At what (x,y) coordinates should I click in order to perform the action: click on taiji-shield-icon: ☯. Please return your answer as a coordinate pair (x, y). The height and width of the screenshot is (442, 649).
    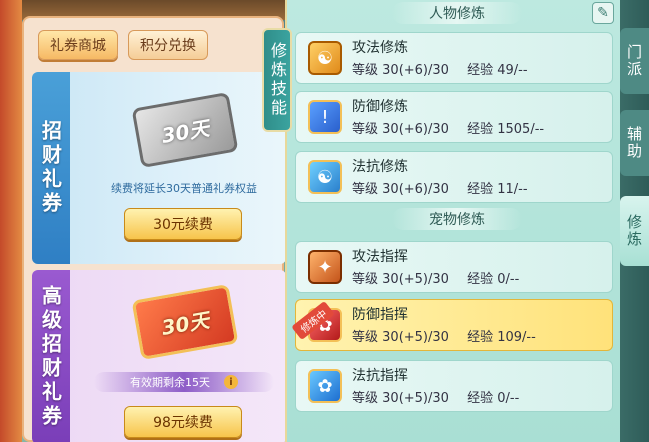
    Looking at the image, I should click on (325, 177).